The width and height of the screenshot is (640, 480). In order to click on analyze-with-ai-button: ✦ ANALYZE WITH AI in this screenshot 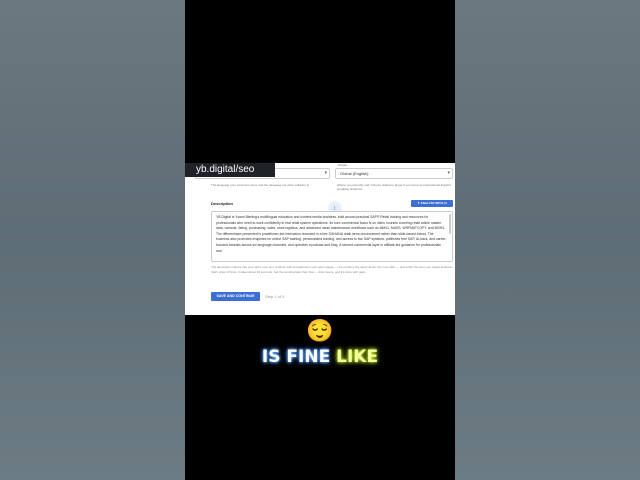, I will do `click(432, 203)`.